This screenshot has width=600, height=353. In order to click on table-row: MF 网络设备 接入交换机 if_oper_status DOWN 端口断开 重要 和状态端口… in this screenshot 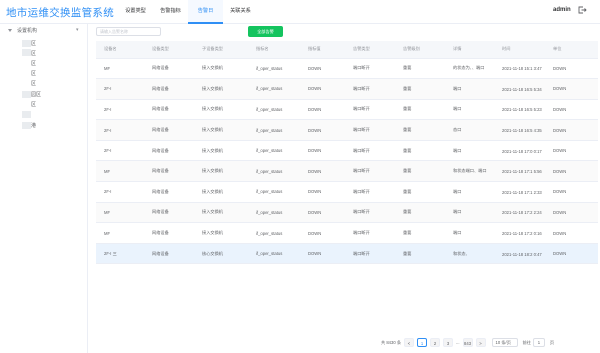, I will do `click(347, 171)`.